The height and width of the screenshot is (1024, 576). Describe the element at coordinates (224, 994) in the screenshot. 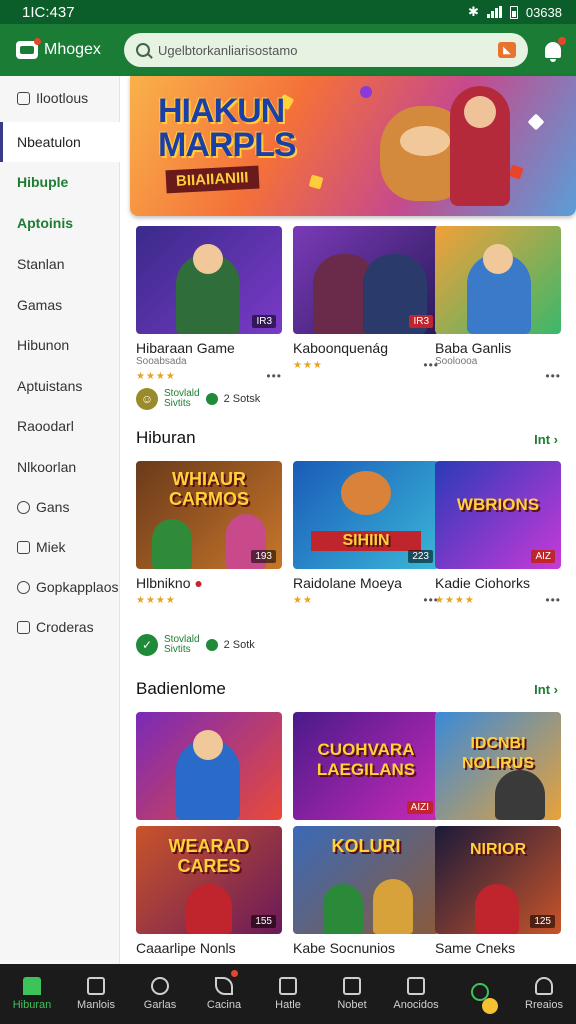

I see `nav-item-3: Cacina` at that location.